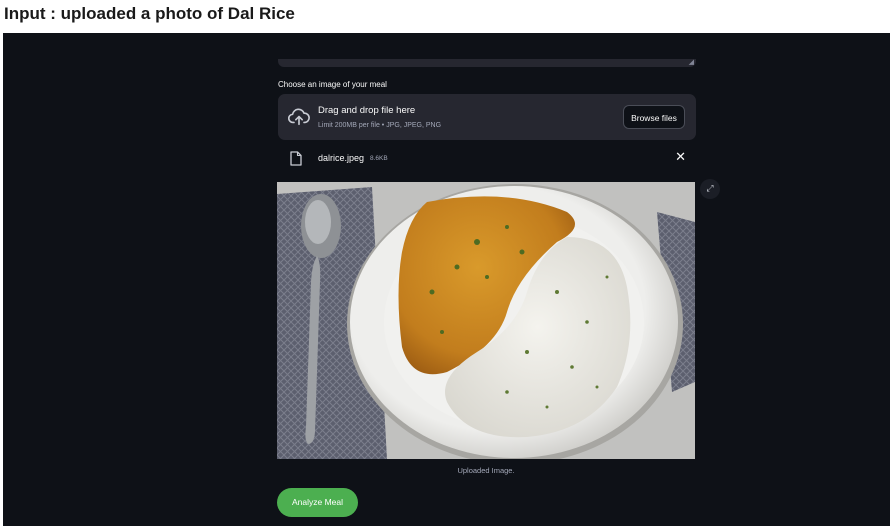 The height and width of the screenshot is (526, 893). I want to click on uploaded-file-row: dalrice.jpeg 8.6KB ✕, so click(487, 158).